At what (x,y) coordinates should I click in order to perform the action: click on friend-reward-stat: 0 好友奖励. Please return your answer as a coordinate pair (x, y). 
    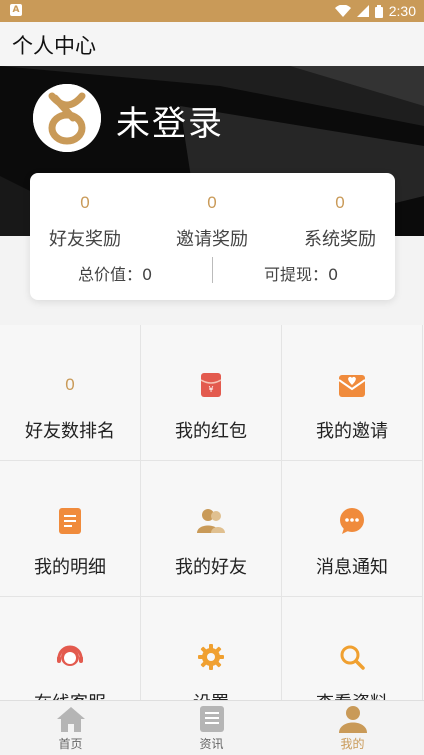
    Looking at the image, I should click on (85, 222).